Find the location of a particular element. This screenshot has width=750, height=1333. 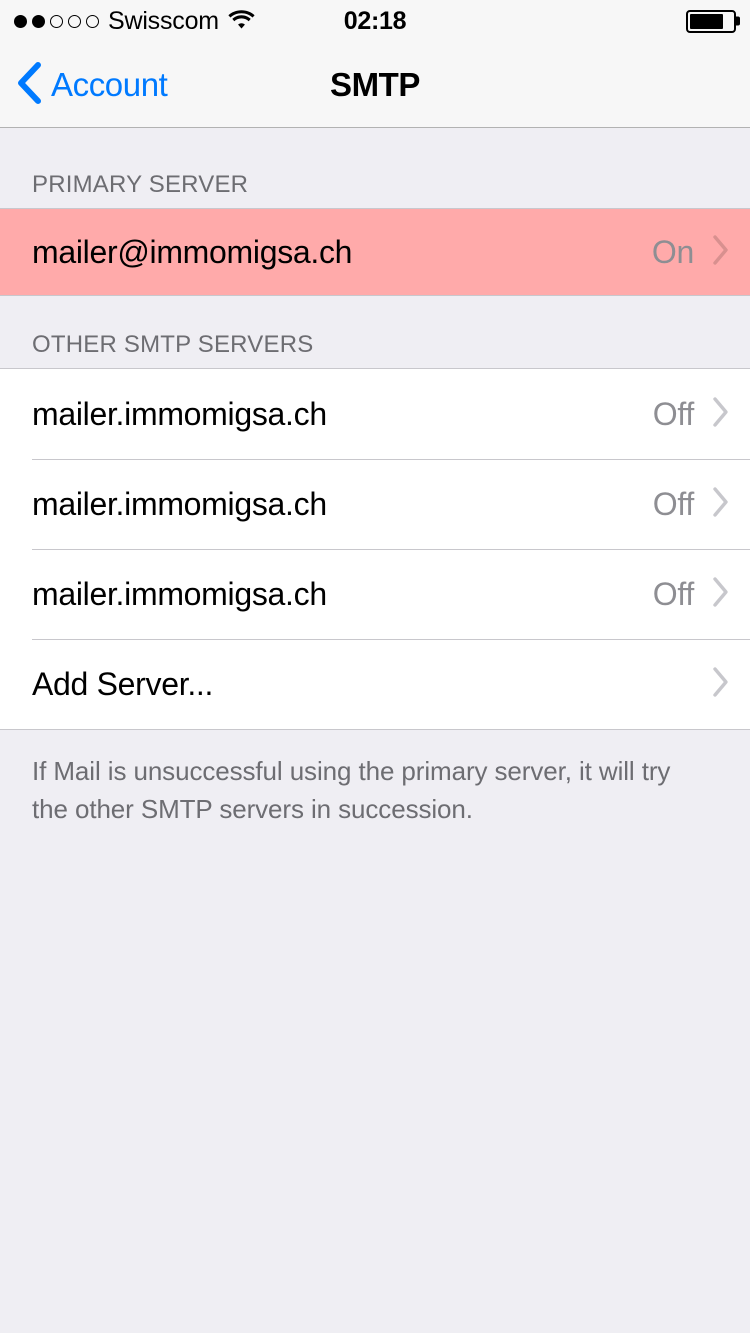

section-header-primary-server: PRIMARY SERVER is located at coordinates (375, 168).